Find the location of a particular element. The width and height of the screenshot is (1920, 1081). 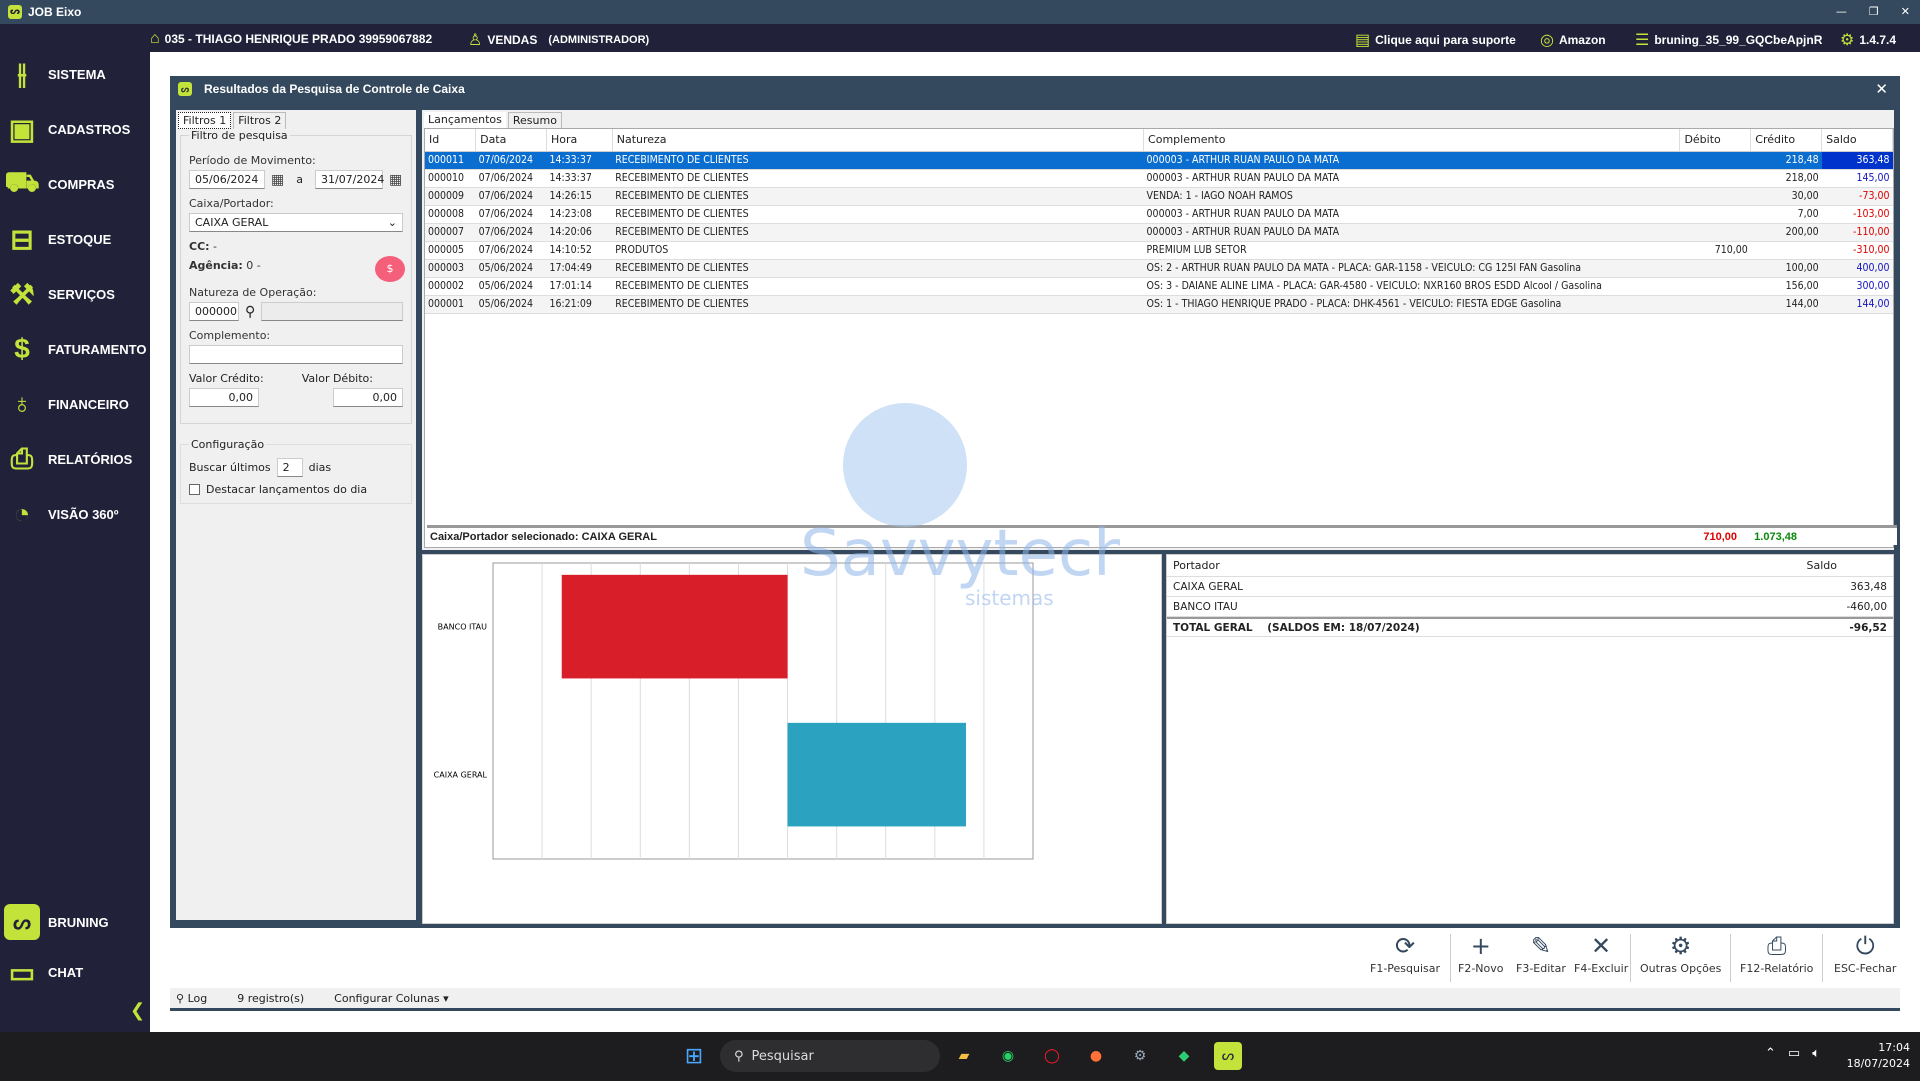

caixa-select: CAIXA GERAL ⌄ is located at coordinates (296, 222).